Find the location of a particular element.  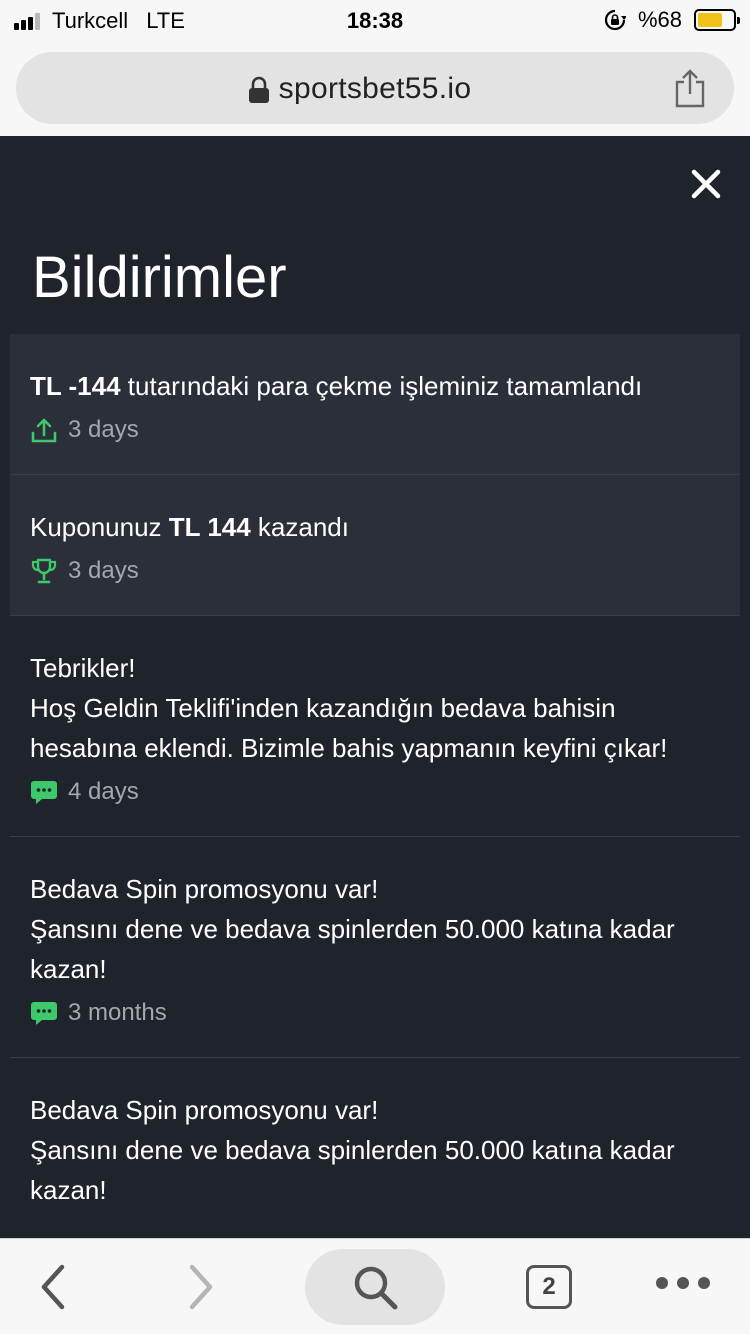

upload-icon is located at coordinates (44, 430).